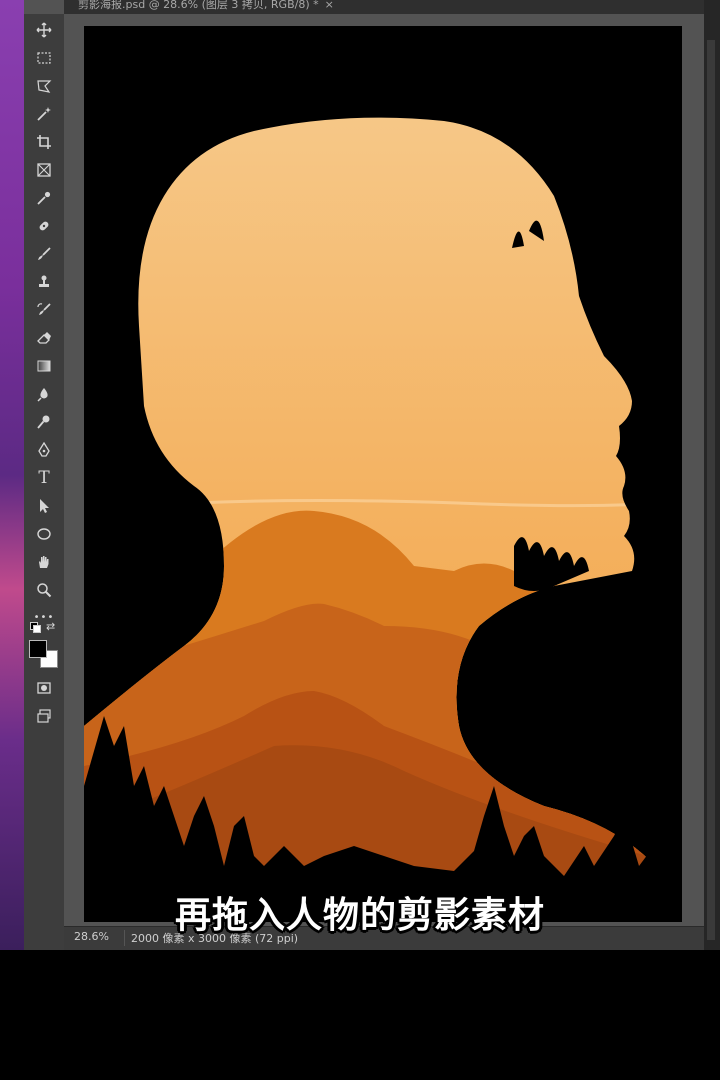 The width and height of the screenshot is (720, 1080). Describe the element at coordinates (44, 30) in the screenshot. I see `move-tool-icon` at that location.